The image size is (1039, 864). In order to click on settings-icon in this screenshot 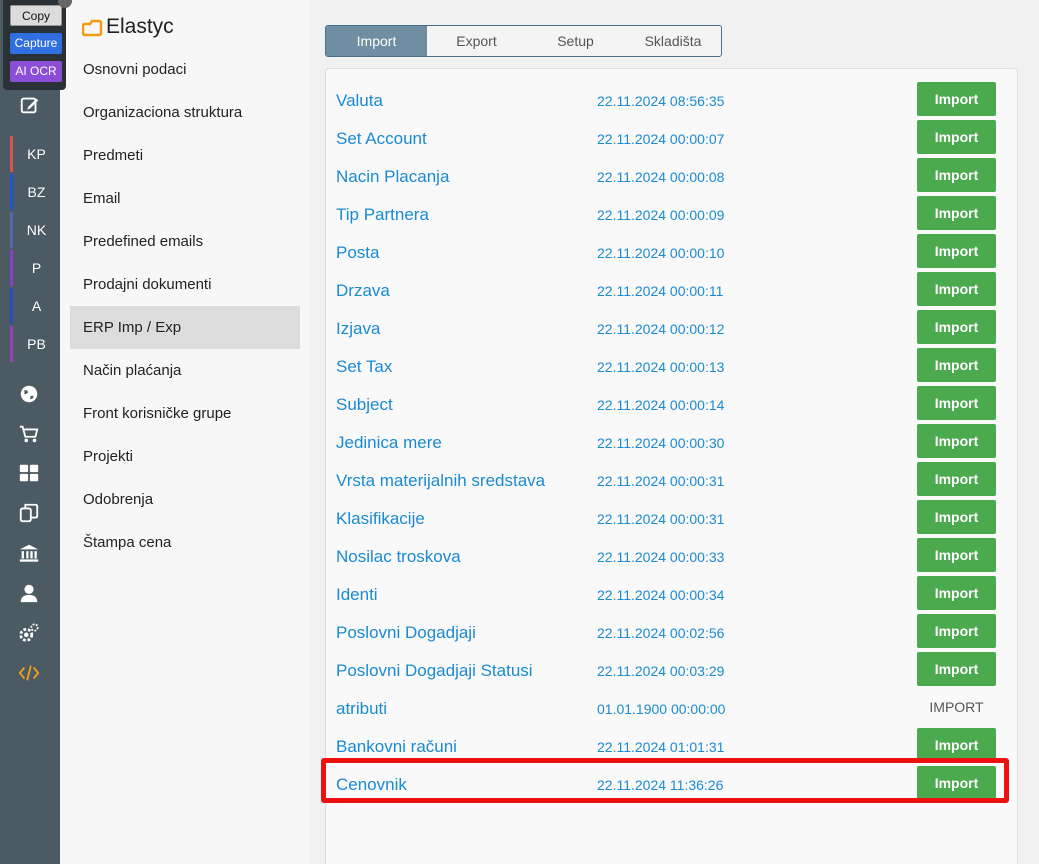, I will do `click(29, 633)`.